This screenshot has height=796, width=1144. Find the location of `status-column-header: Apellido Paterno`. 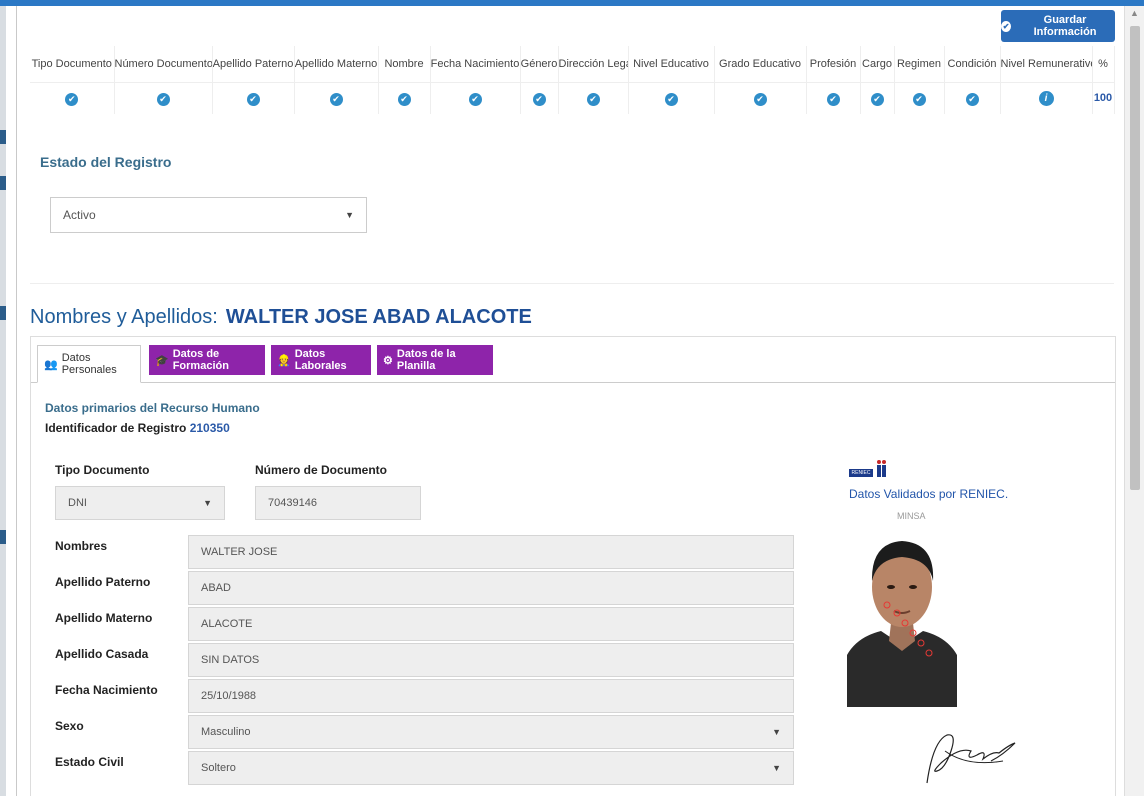

status-column-header: Apellido Paterno is located at coordinates (253, 64).